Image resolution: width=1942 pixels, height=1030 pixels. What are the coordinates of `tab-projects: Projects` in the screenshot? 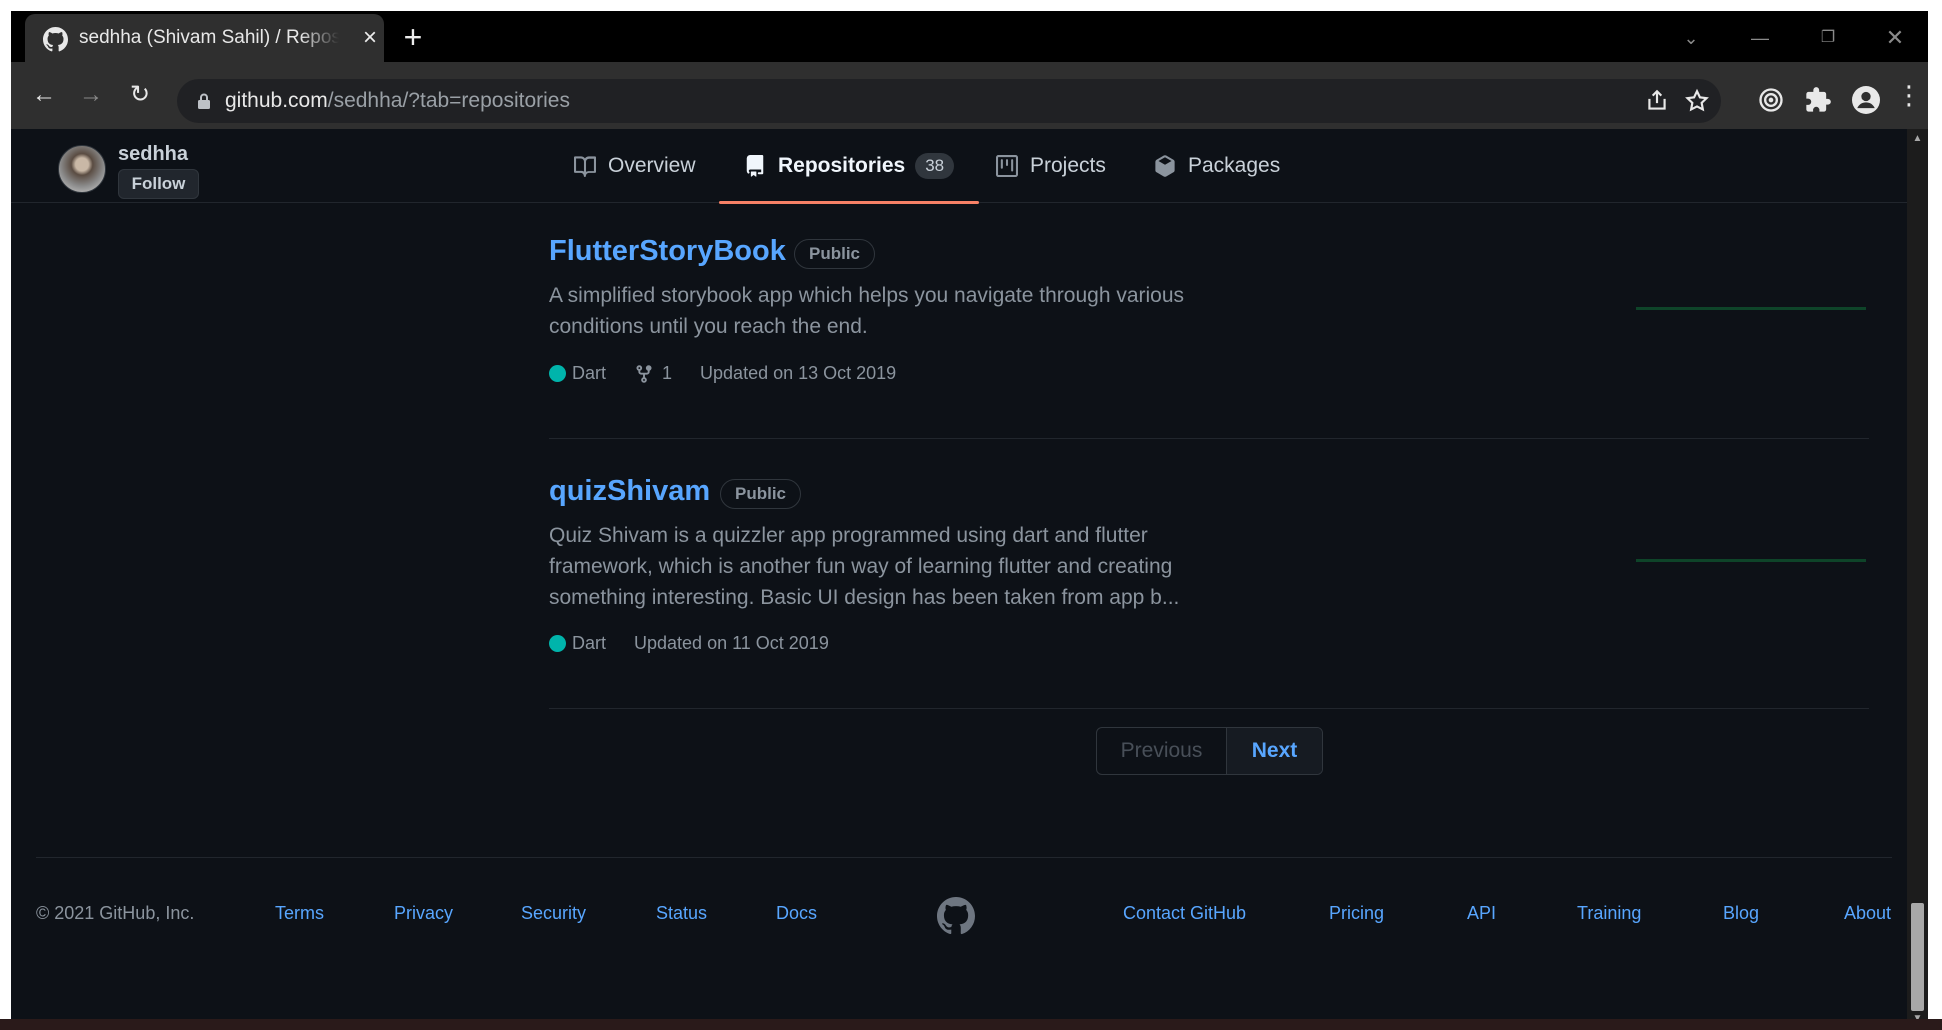 It's located at (1051, 166).